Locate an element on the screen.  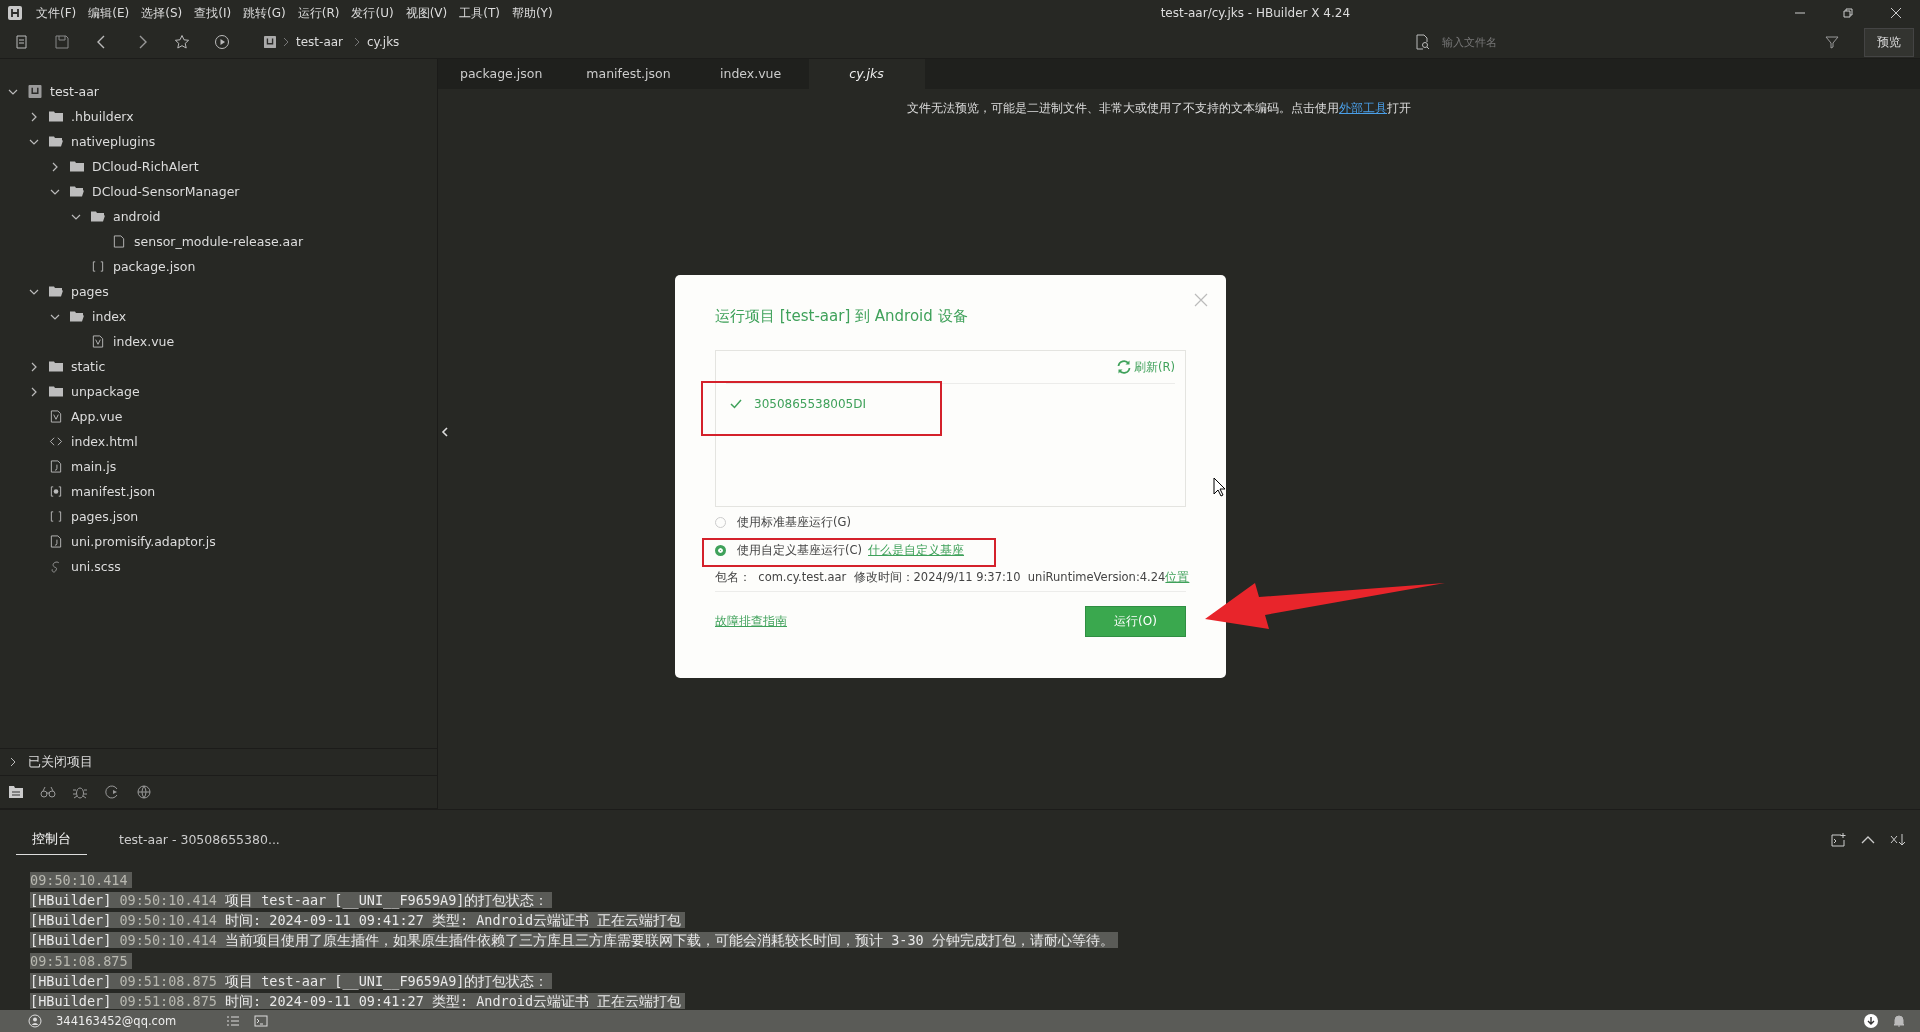
menu-item: 运行(R) is located at coordinates (318, 13).